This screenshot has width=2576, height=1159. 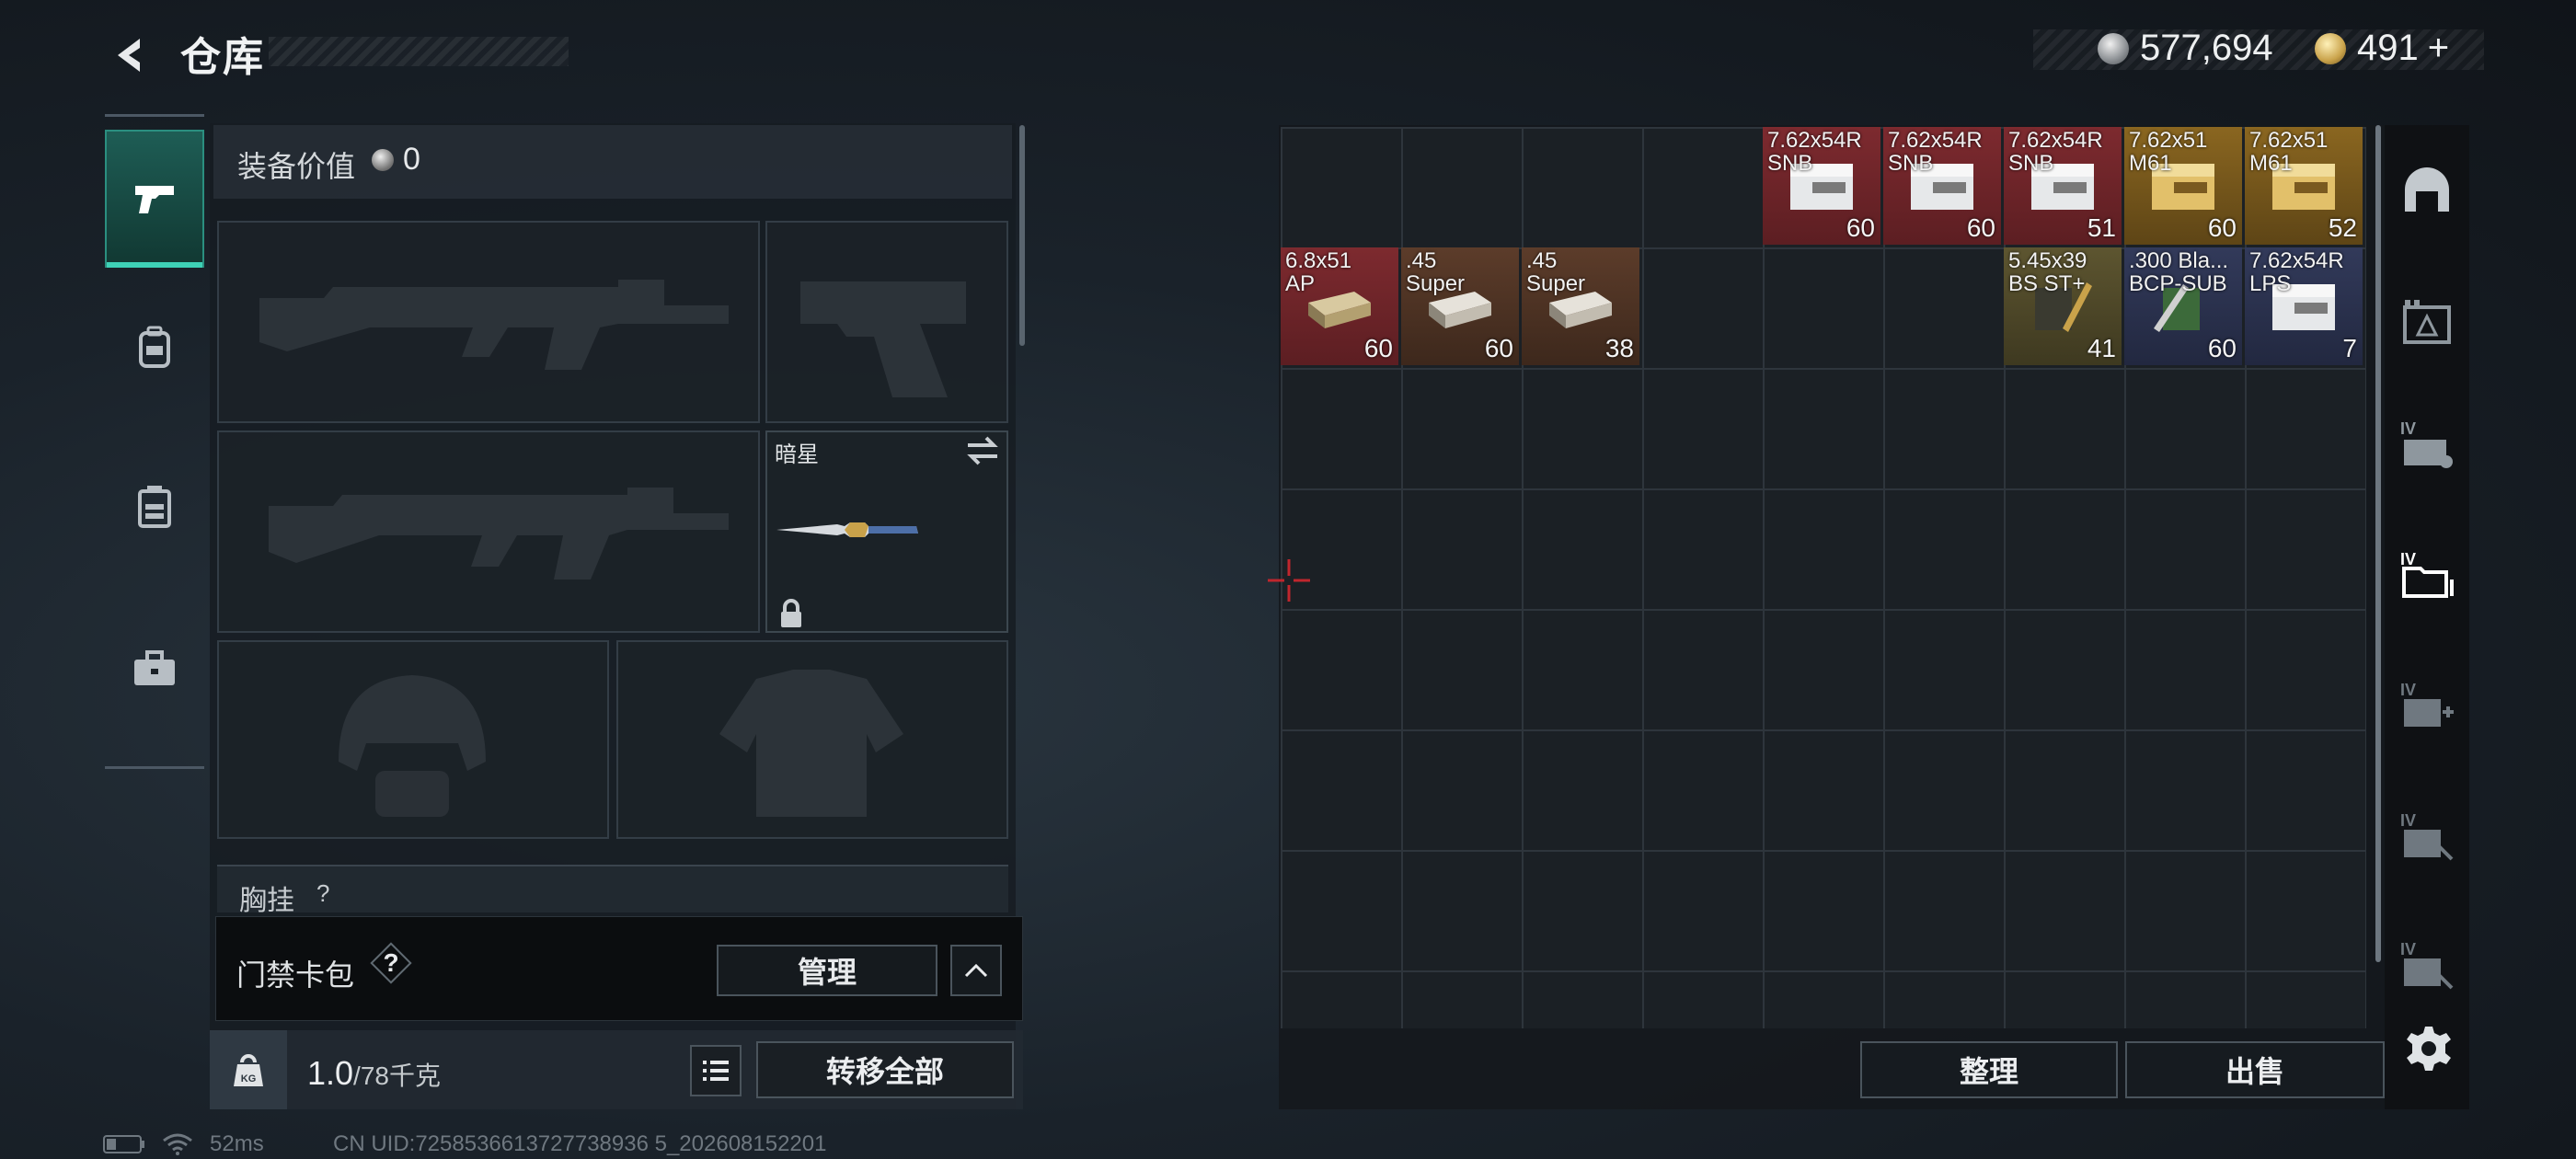 I want to click on secondary-weapon-slot, so click(x=488, y=531).